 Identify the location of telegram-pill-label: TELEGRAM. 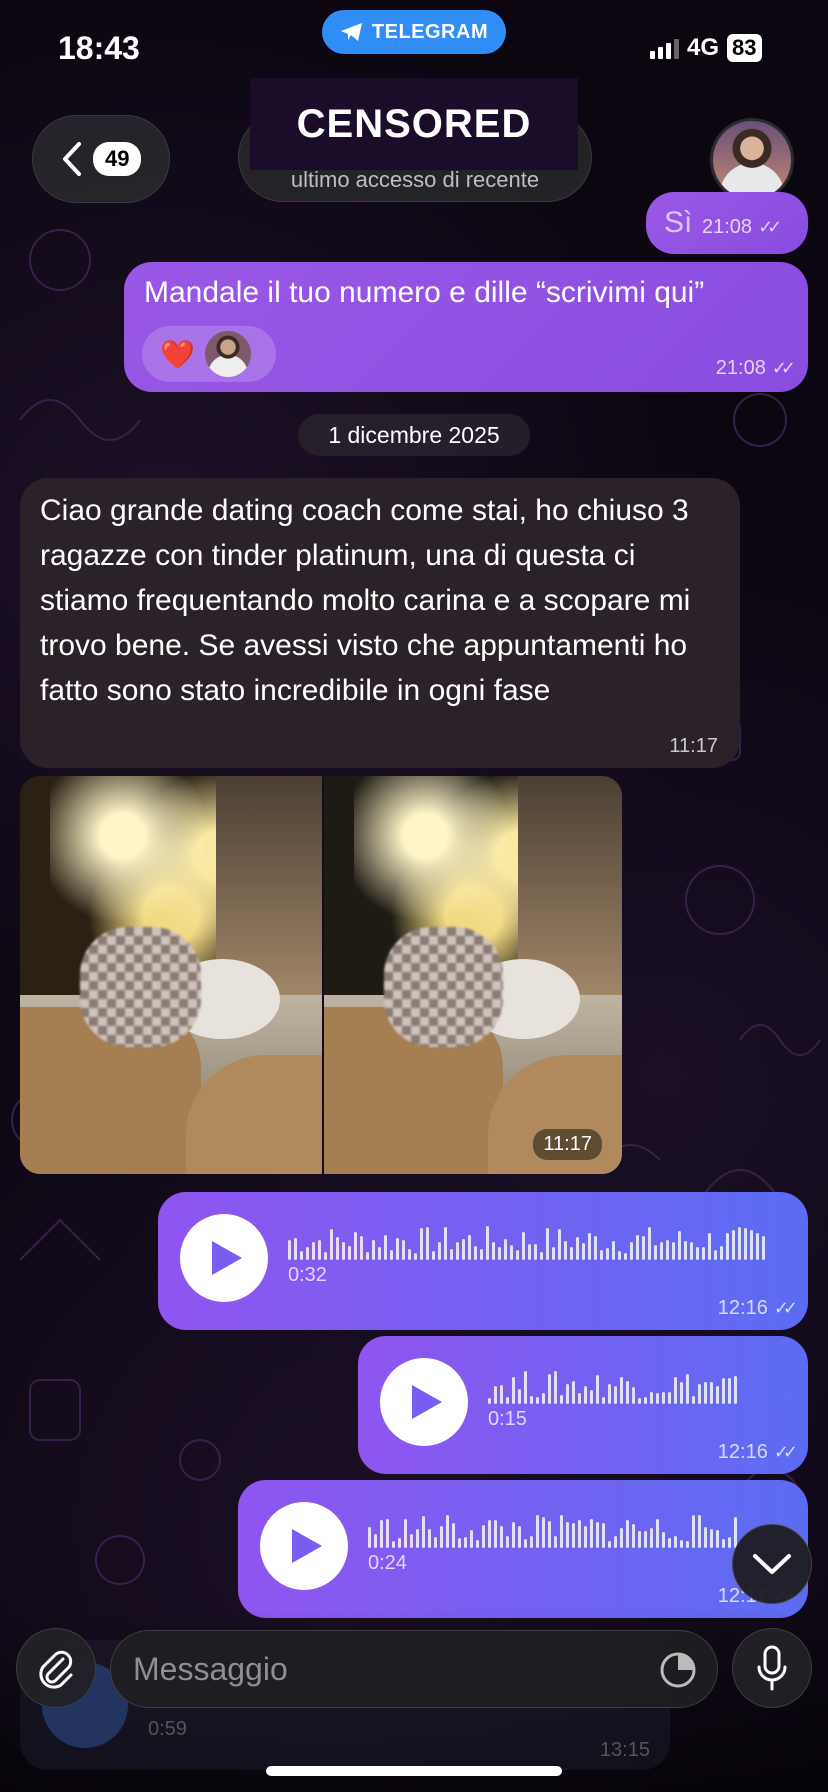
(430, 31).